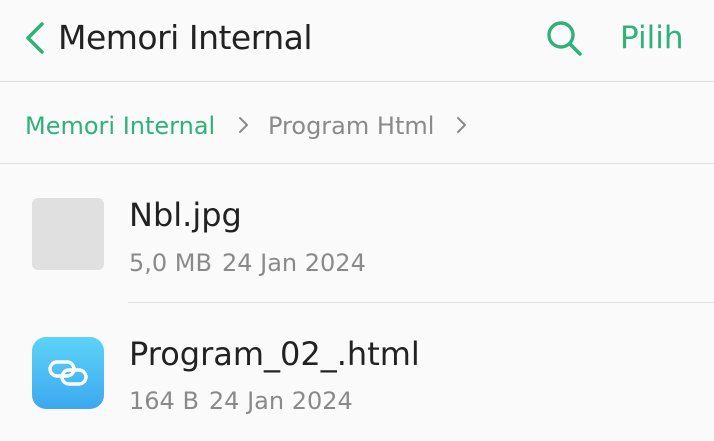 The height and width of the screenshot is (441, 714). What do you see at coordinates (68, 234) in the screenshot?
I see `image-thumbnail-icon` at bounding box center [68, 234].